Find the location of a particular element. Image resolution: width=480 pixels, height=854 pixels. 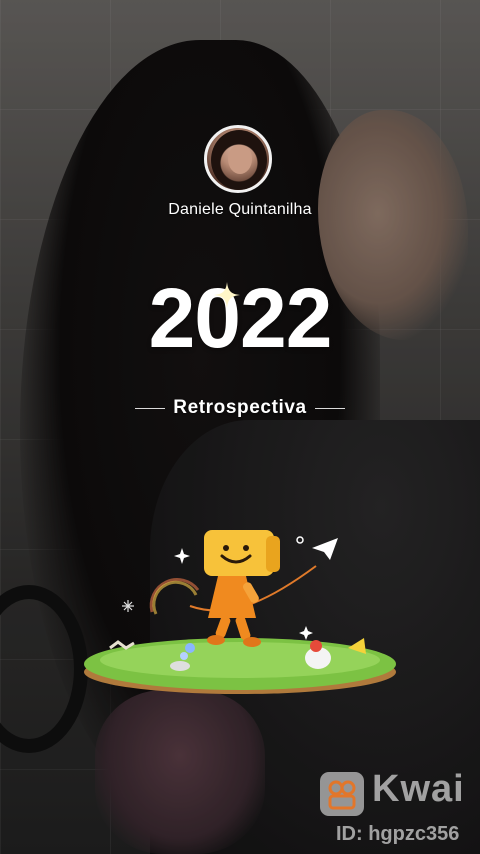

recap-year: 2022 is located at coordinates (240, 318).